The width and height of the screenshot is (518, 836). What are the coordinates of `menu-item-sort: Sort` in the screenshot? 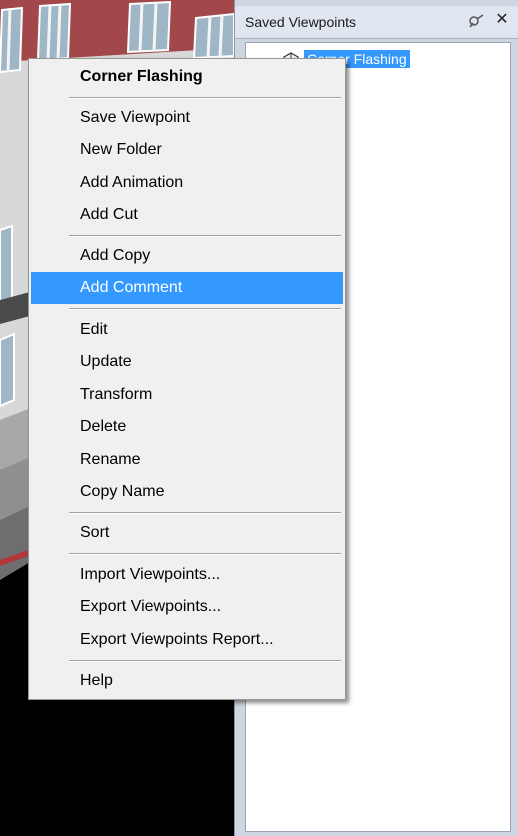 It's located at (187, 533).